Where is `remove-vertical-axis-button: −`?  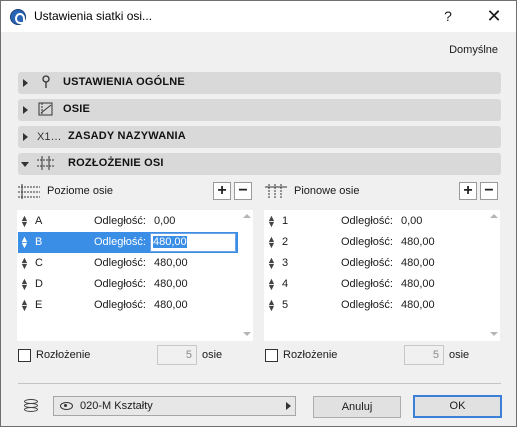
remove-vertical-axis-button: − is located at coordinates (489, 191).